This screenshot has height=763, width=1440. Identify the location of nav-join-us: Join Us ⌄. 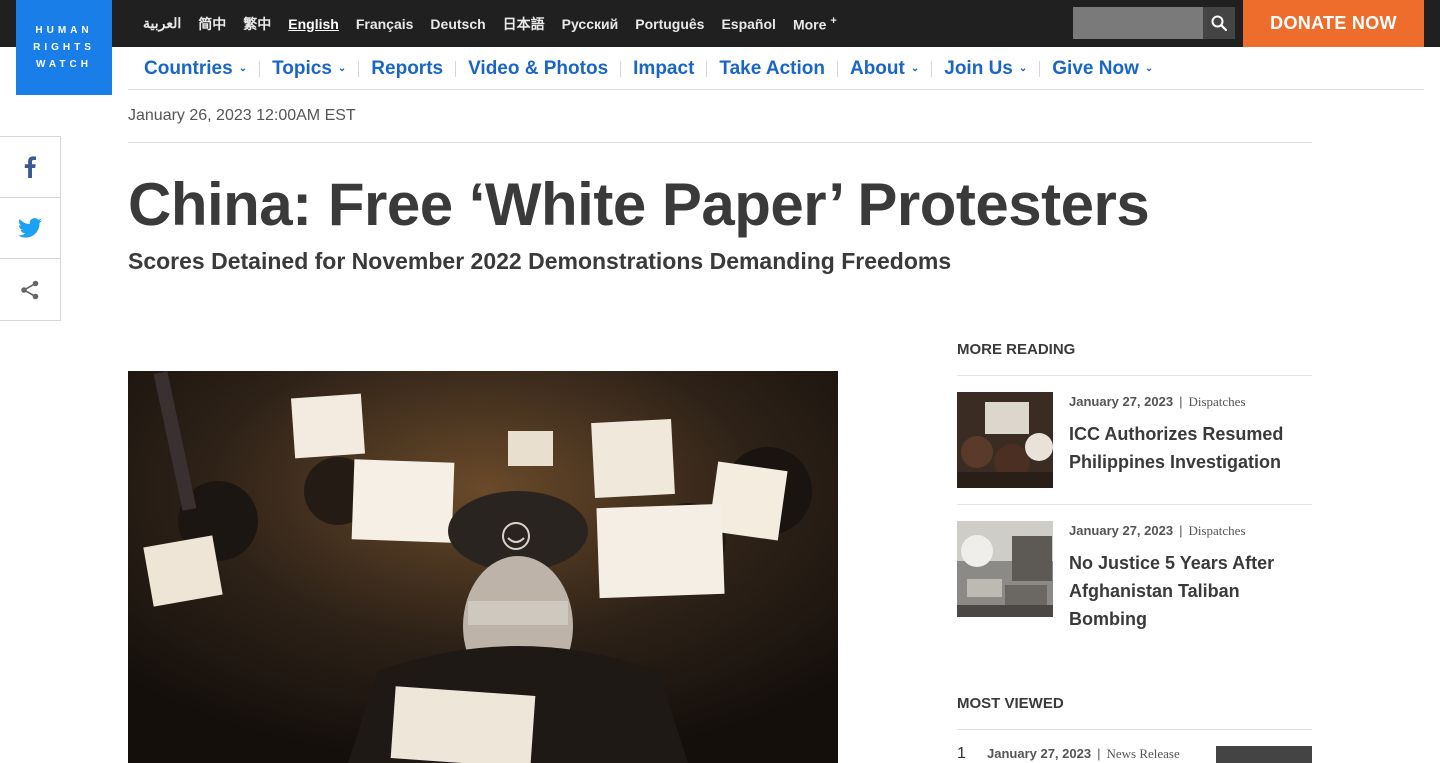
(985, 69).